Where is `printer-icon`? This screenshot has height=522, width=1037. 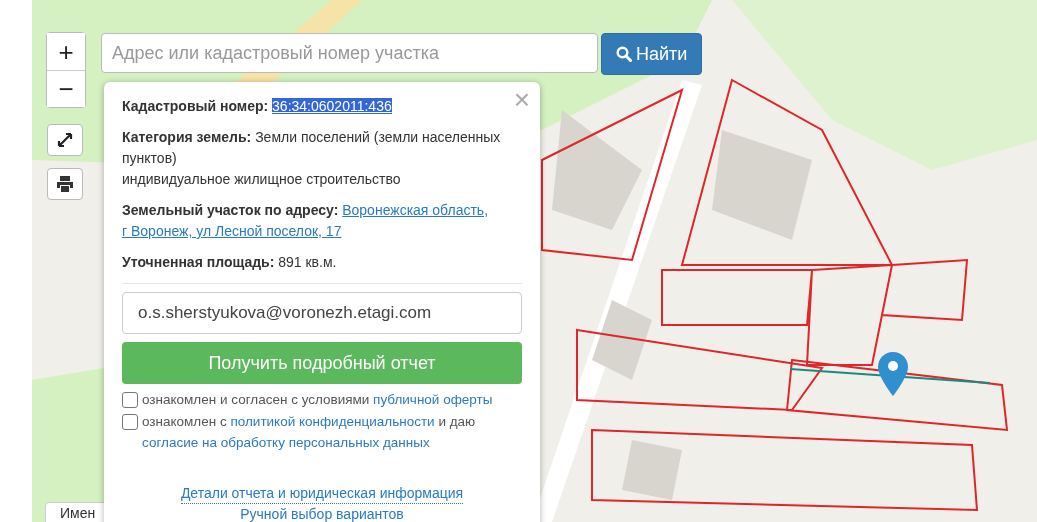
printer-icon is located at coordinates (65, 184).